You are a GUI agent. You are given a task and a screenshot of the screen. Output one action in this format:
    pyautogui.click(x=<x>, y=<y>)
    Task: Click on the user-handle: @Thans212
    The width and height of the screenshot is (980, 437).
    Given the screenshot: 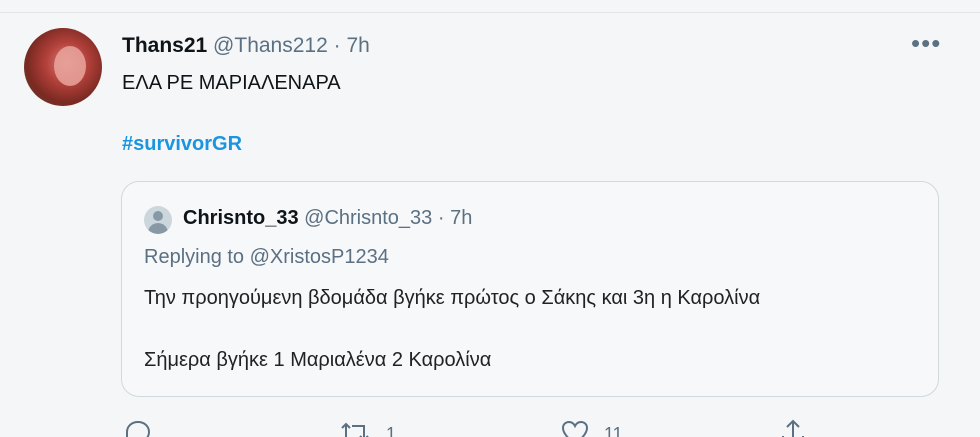 What is the action you would take?
    pyautogui.click(x=270, y=45)
    